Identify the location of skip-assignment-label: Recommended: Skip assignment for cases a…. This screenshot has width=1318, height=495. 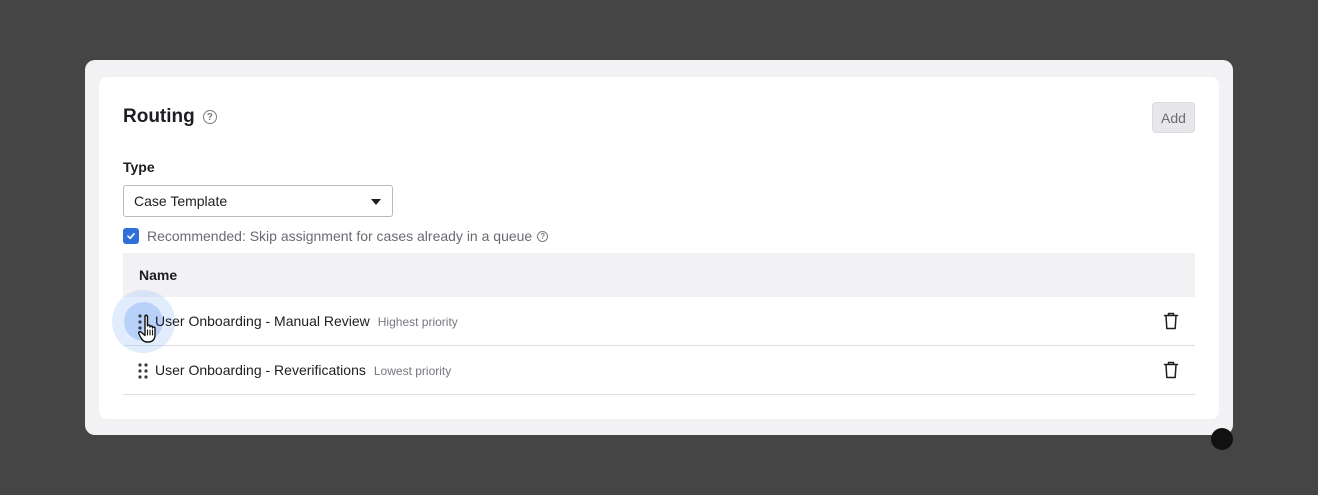
(340, 236).